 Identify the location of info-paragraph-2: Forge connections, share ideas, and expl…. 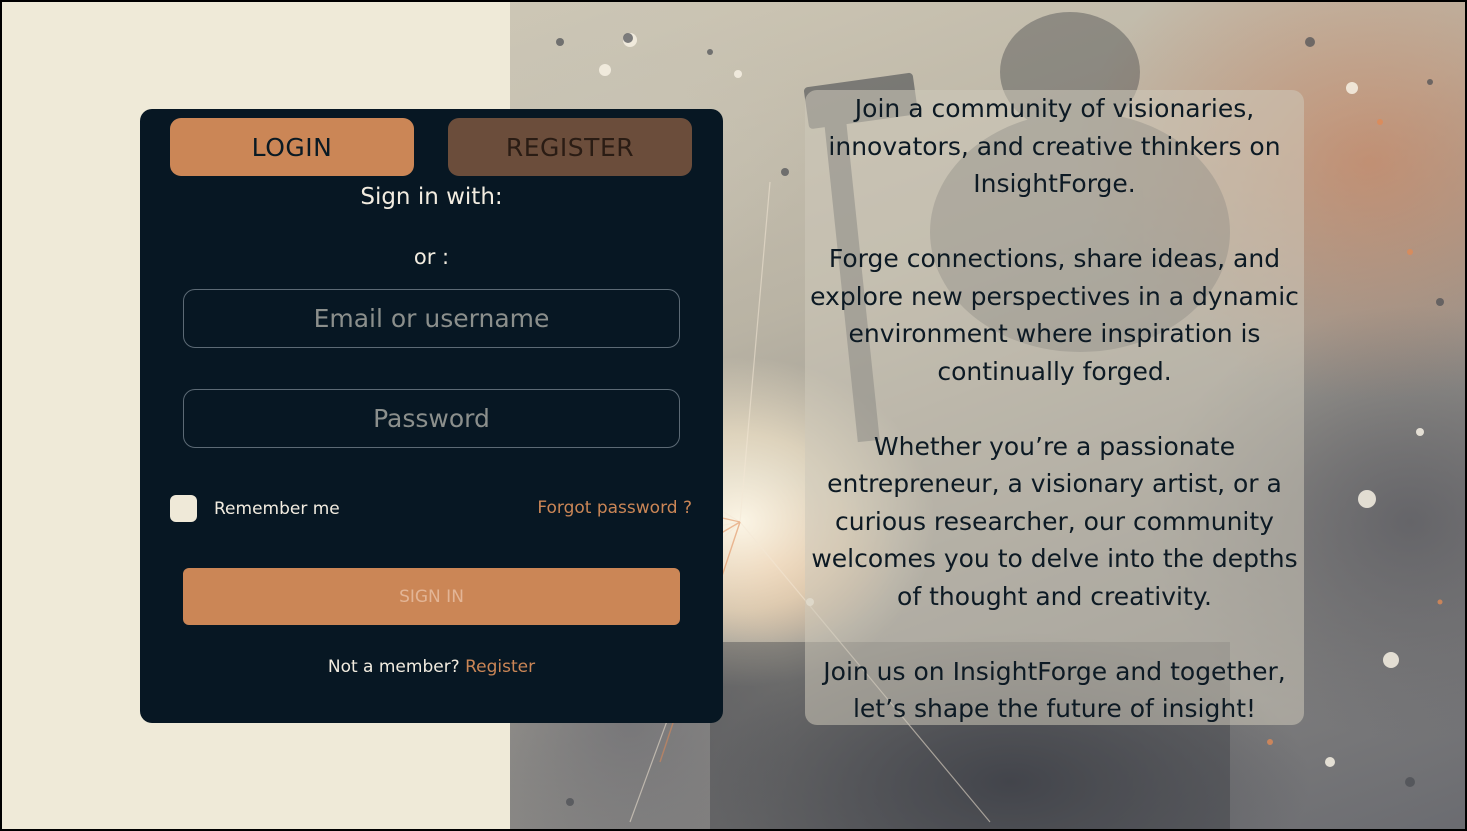
(1054, 315).